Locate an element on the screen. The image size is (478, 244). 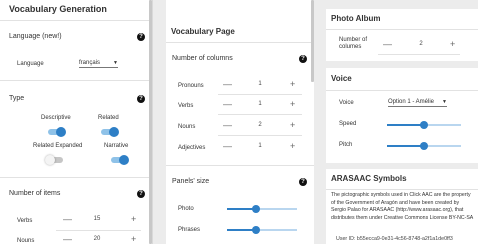
column-label-pronouns: Pronouns is located at coordinates (191, 86).